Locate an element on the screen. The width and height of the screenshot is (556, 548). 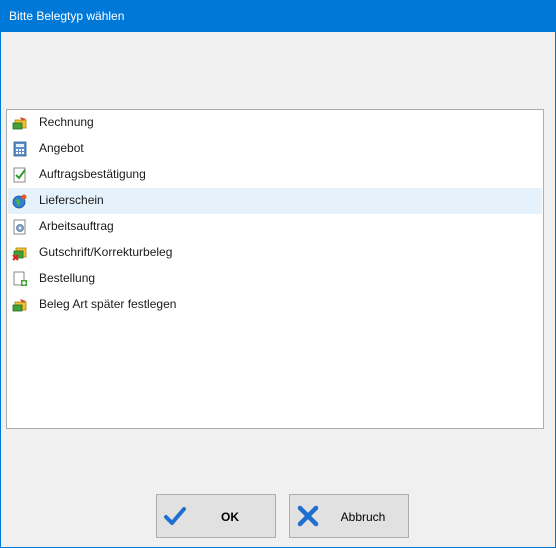
credit-note-icon is located at coordinates (19, 254).